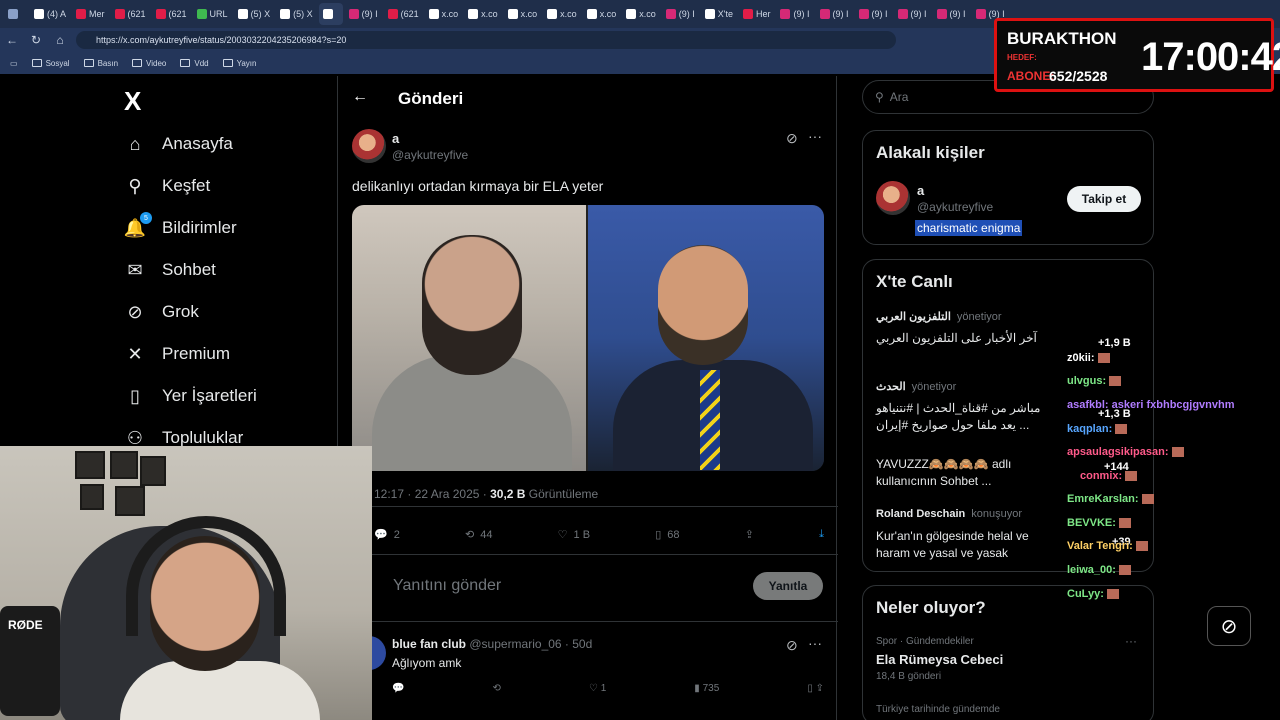 This screenshot has height=720, width=1280. Describe the element at coordinates (194, 63) in the screenshot. I see `bookmark-folder: Vdd` at that location.